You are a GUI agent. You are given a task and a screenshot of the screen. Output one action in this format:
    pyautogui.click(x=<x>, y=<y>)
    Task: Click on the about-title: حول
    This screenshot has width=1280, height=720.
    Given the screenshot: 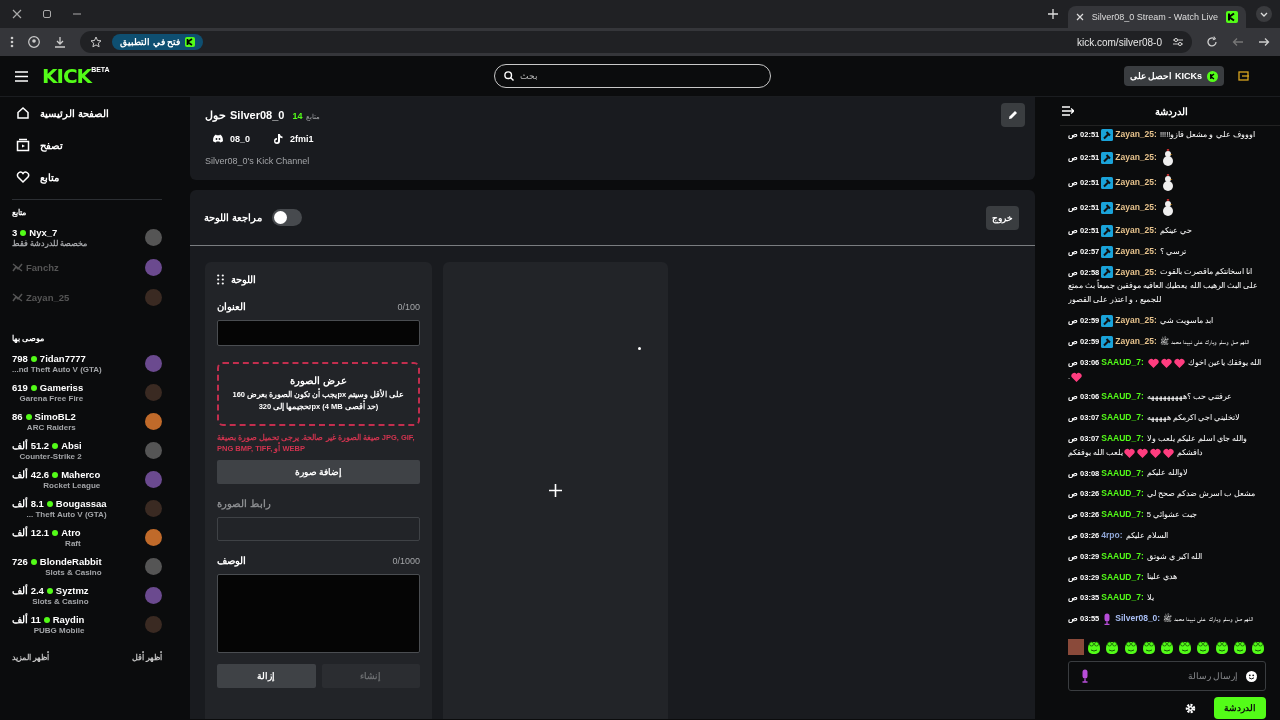 What is the action you would take?
    pyautogui.click(x=215, y=115)
    